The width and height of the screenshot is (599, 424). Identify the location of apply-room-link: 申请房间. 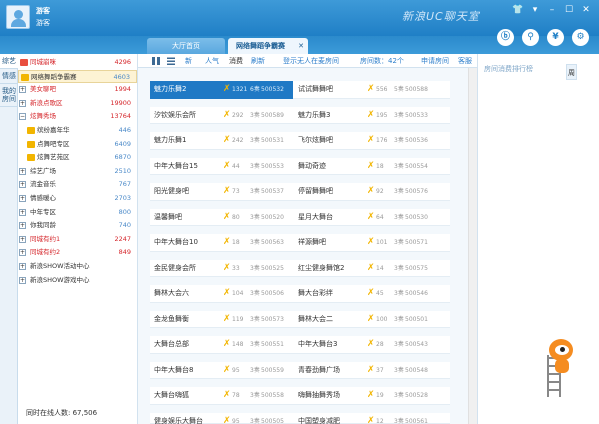
(435, 61).